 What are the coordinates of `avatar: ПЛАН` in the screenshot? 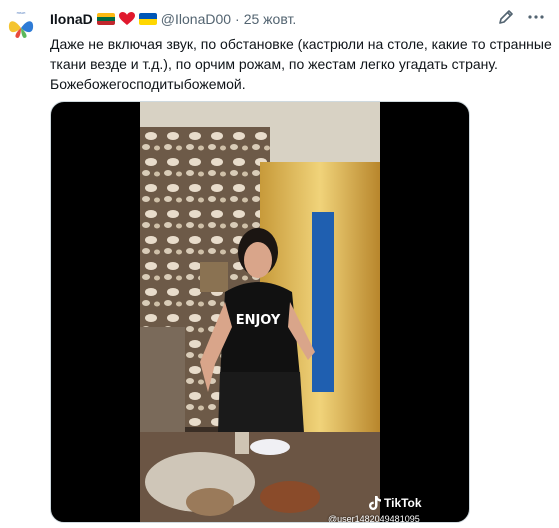 It's located at (21, 25).